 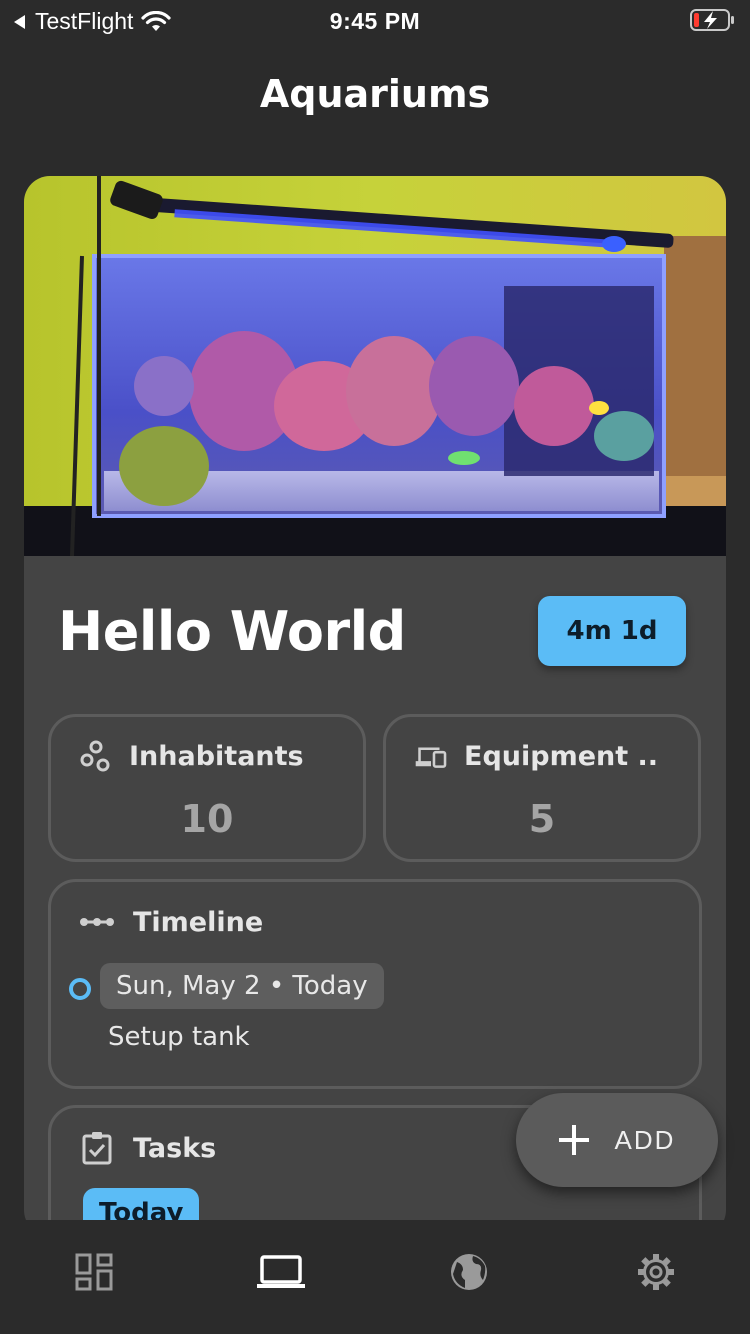 I want to click on gear-icon, so click(x=656, y=1272).